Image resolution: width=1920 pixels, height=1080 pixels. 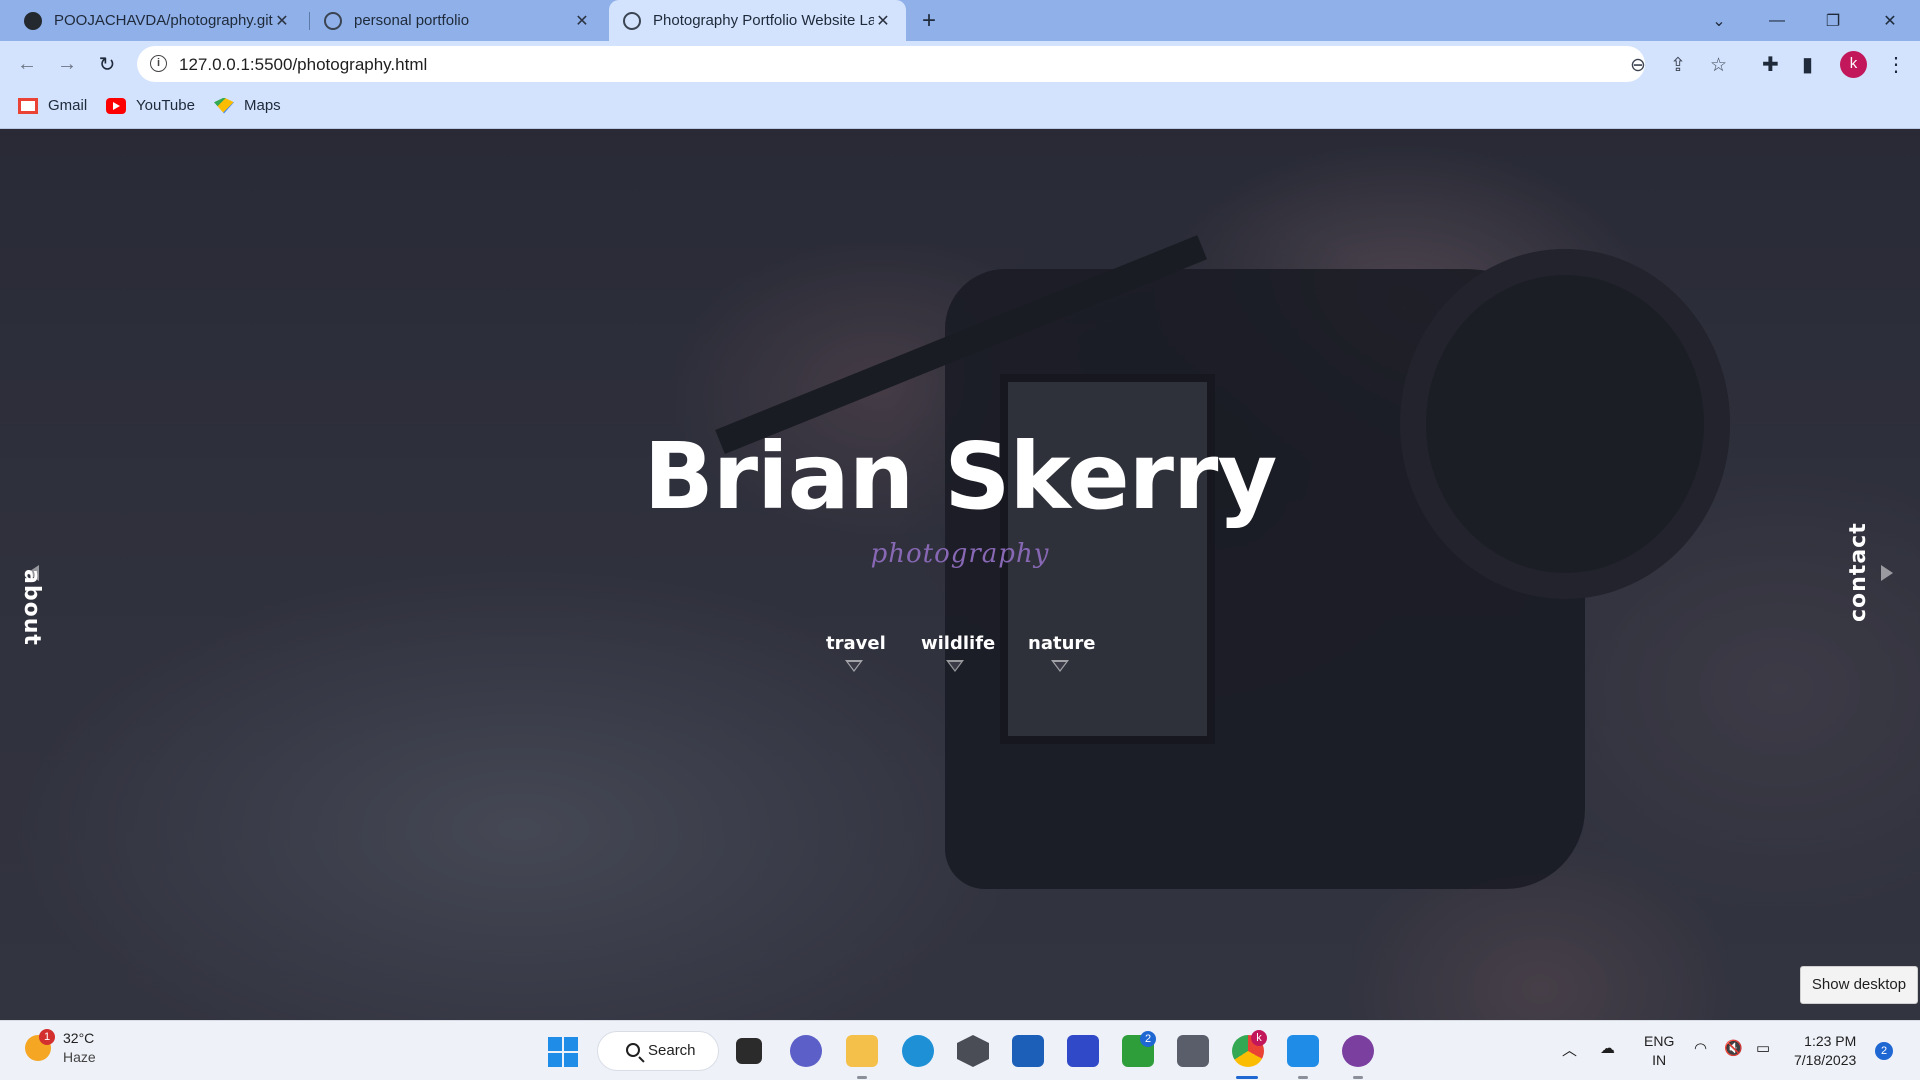 What do you see at coordinates (1062, 643) in the screenshot?
I see `category-label: nature` at bounding box center [1062, 643].